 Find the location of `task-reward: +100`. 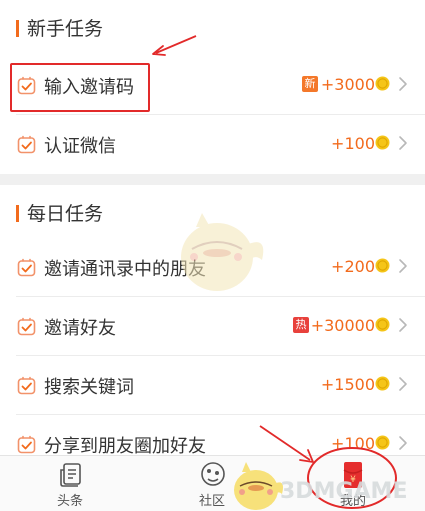

task-reward: +100 is located at coordinates (353, 143).